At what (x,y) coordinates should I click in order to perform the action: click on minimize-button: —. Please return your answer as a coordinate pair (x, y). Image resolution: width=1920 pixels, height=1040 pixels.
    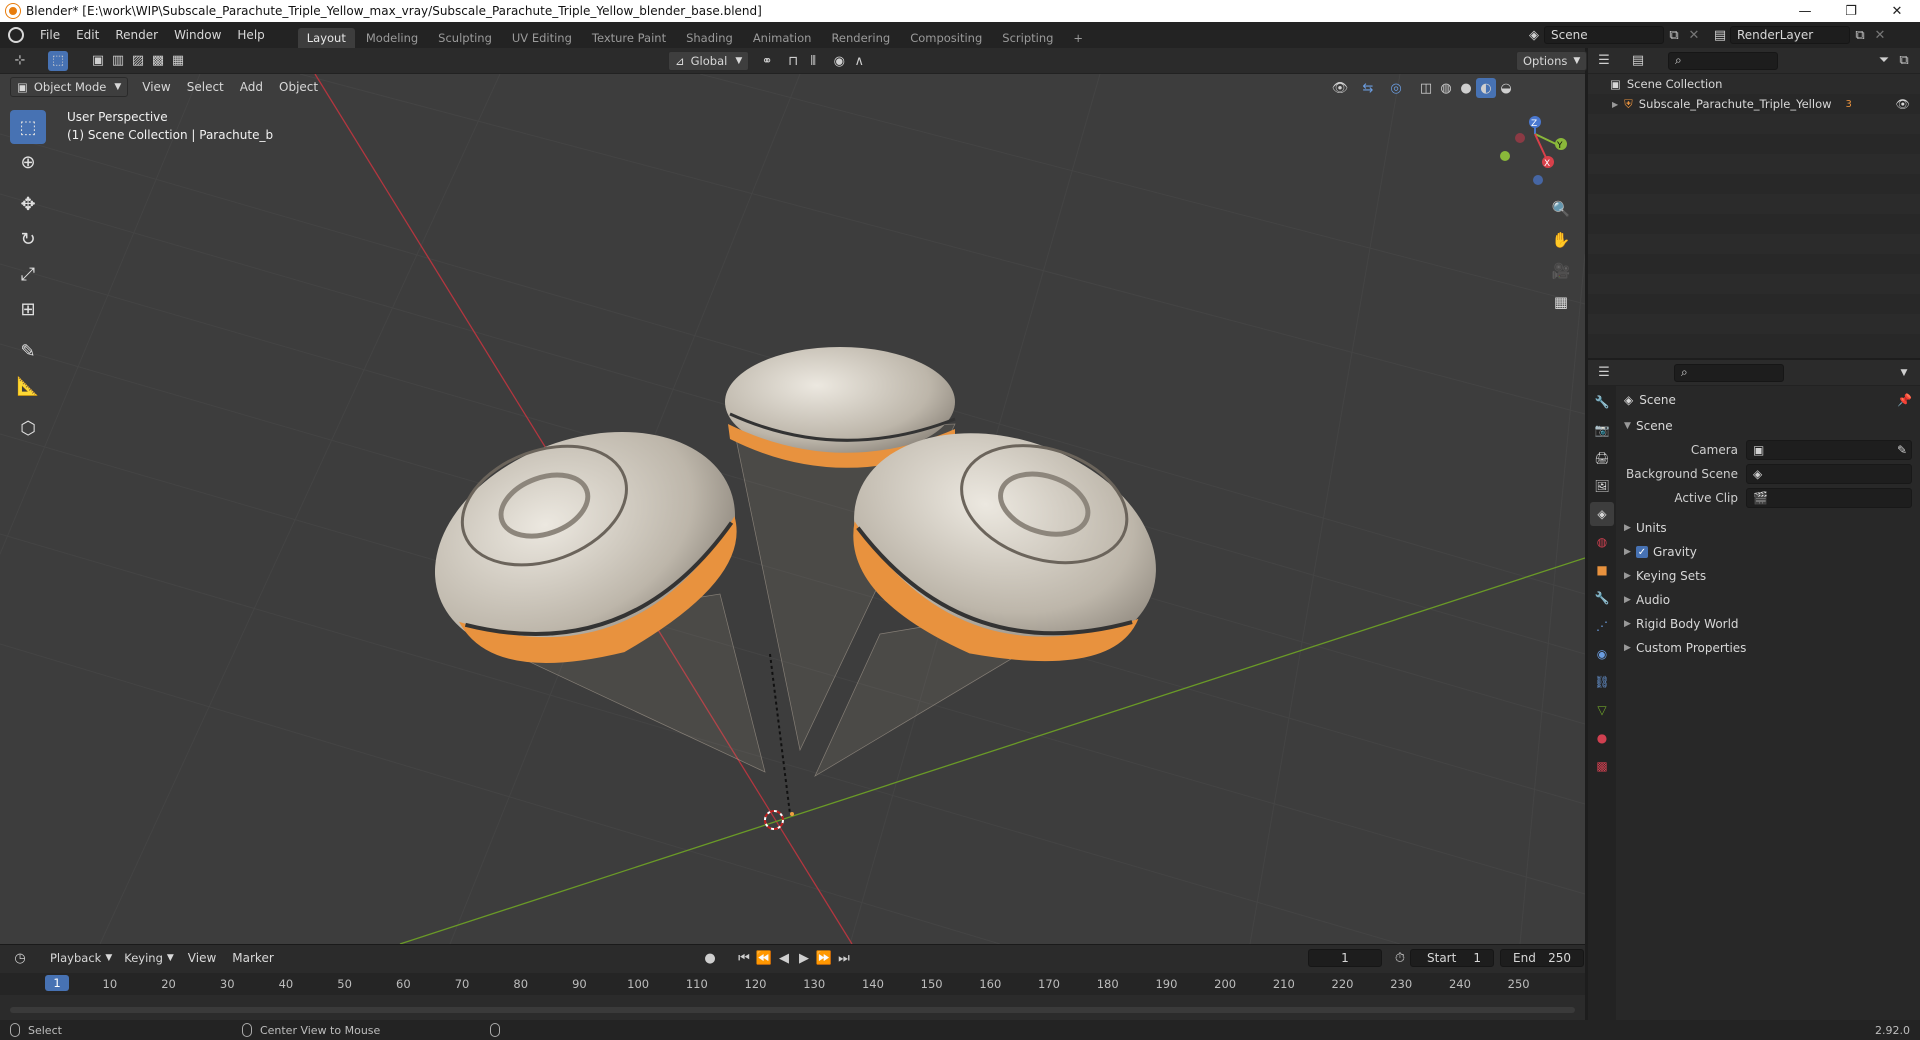
    Looking at the image, I should click on (1805, 11).